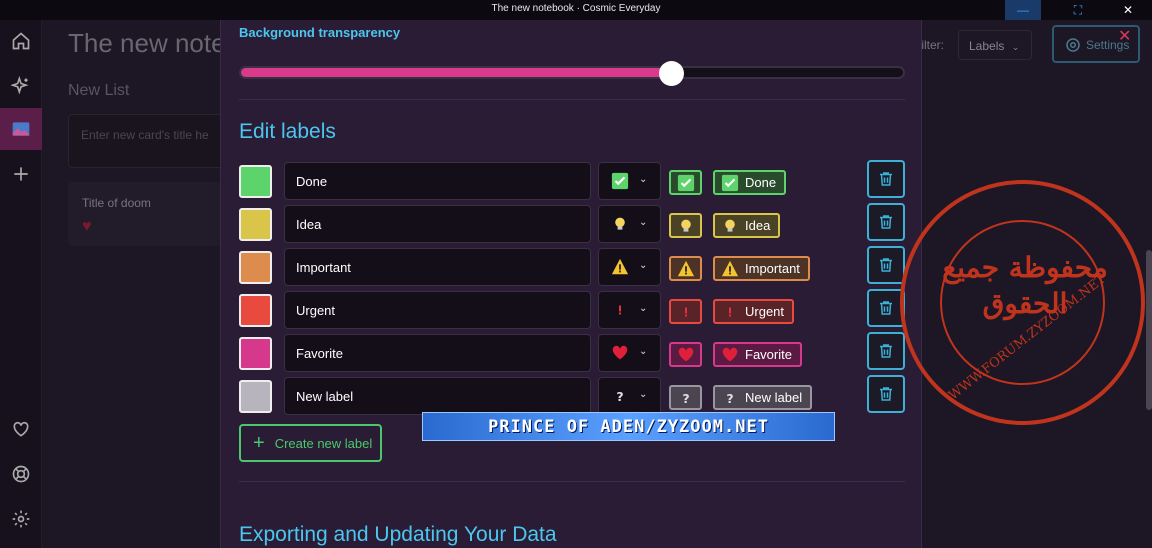 The height and width of the screenshot is (548, 1152). What do you see at coordinates (21, 86) in the screenshot?
I see `sparkles-icon` at bounding box center [21, 86].